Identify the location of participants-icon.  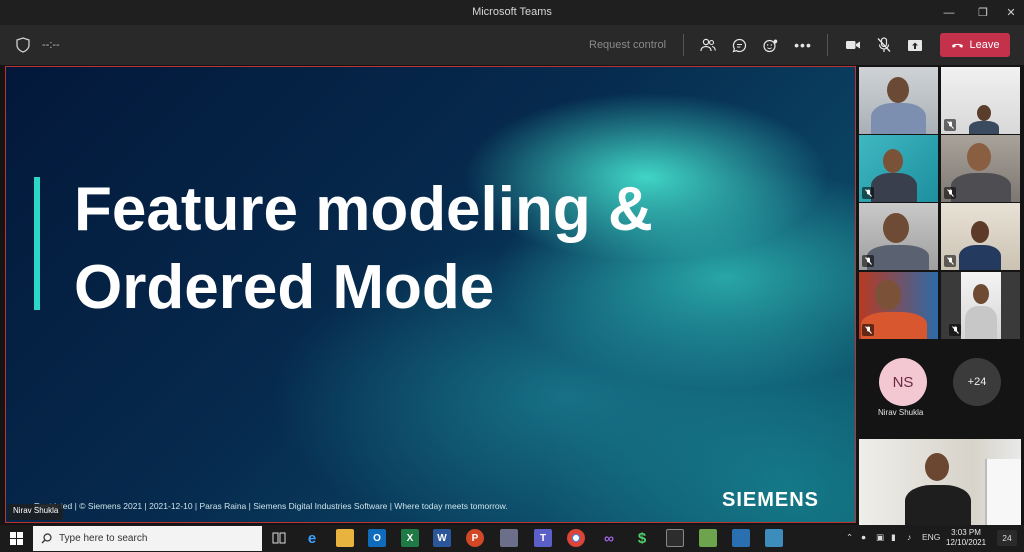
(708, 45).